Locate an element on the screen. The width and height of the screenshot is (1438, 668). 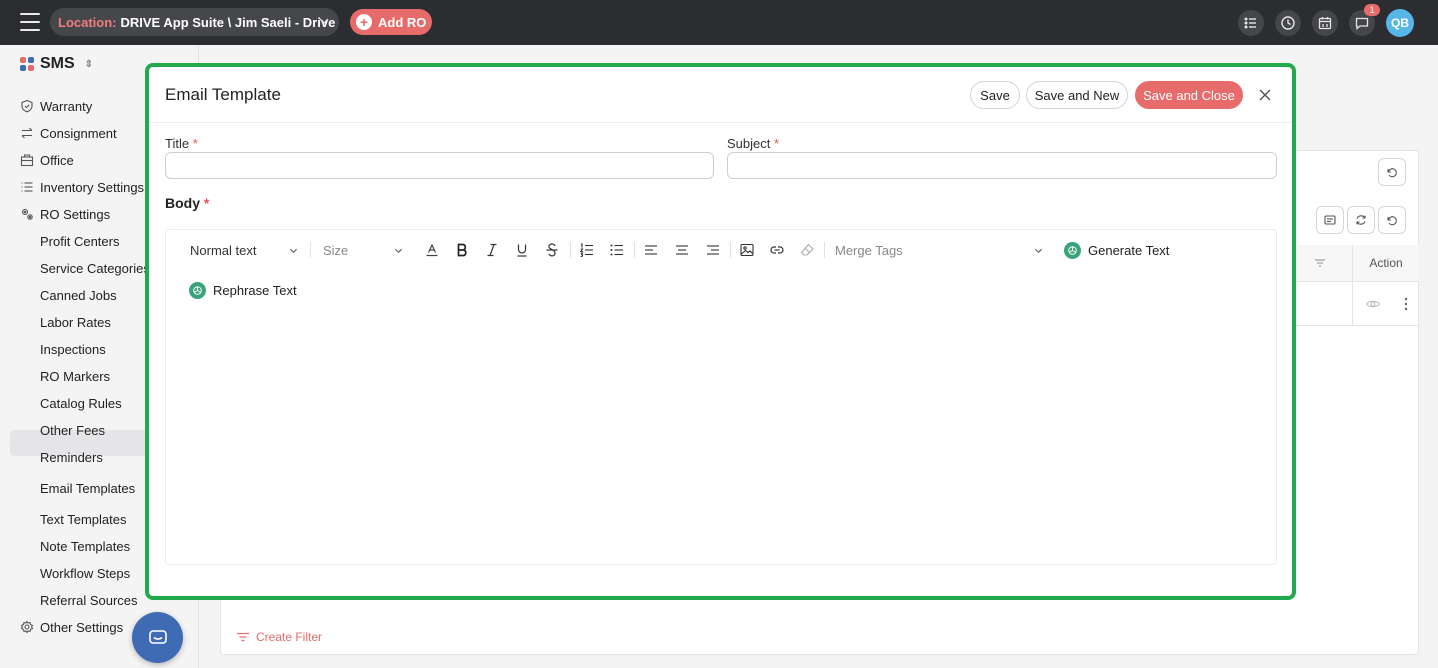
link-icon is located at coordinates (777, 250).